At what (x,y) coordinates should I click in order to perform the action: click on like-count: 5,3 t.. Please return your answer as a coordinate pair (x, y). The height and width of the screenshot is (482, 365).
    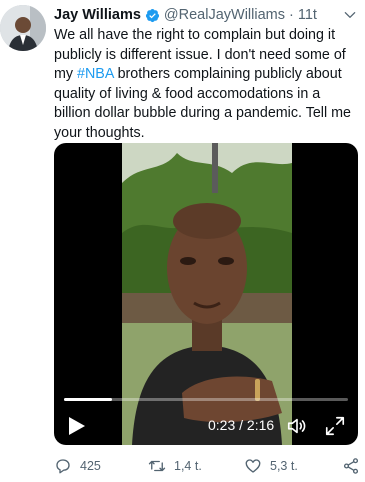
    Looking at the image, I should click on (284, 466).